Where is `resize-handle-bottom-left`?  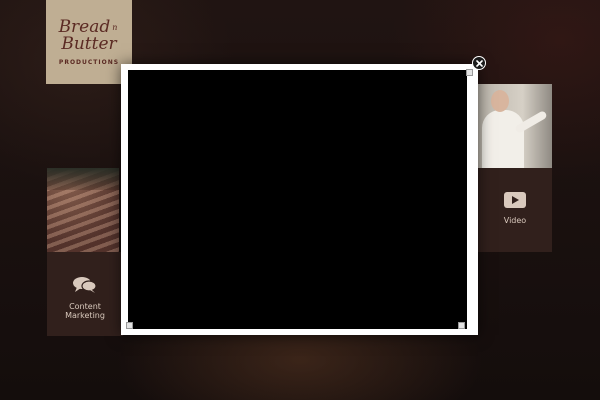 resize-handle-bottom-left is located at coordinates (129, 325).